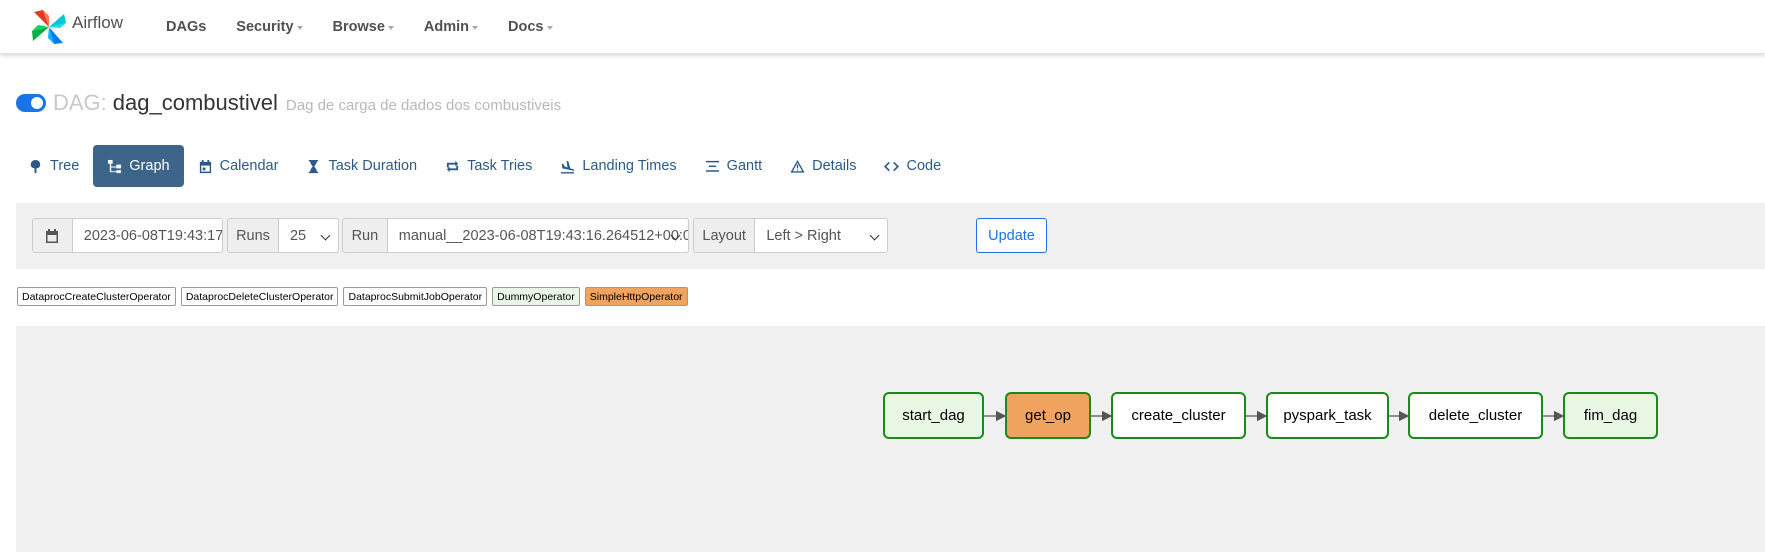  Describe the element at coordinates (892, 166) in the screenshot. I see `code-icon` at that location.